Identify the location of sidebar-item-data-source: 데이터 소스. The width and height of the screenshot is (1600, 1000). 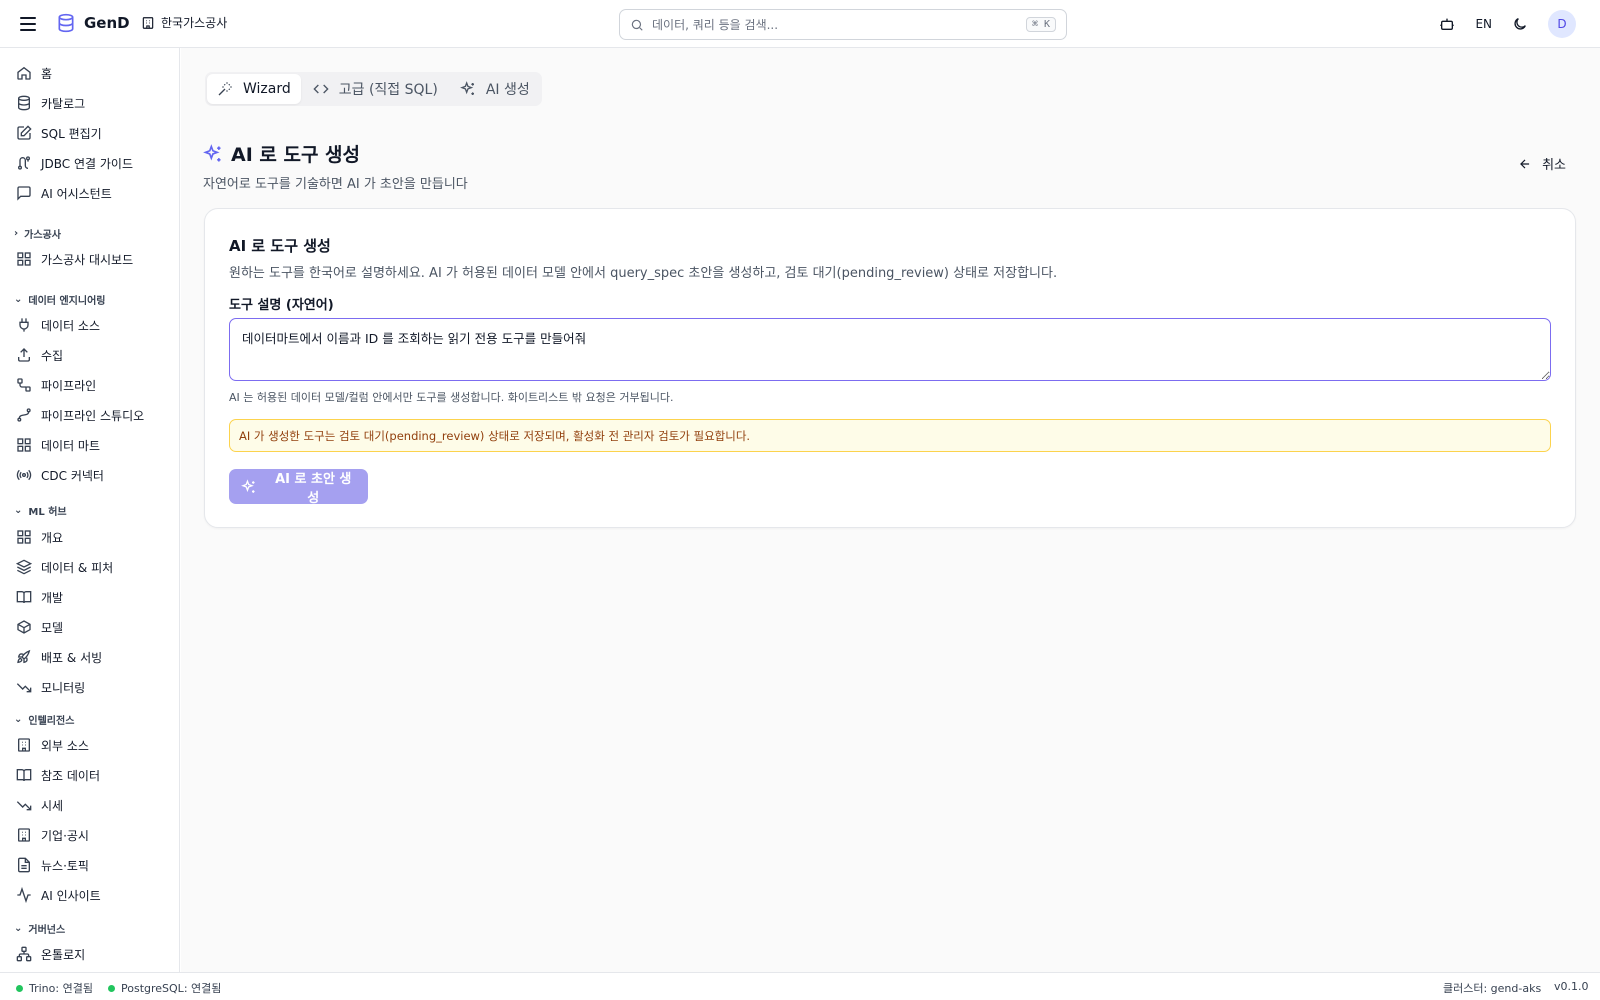
(94, 325).